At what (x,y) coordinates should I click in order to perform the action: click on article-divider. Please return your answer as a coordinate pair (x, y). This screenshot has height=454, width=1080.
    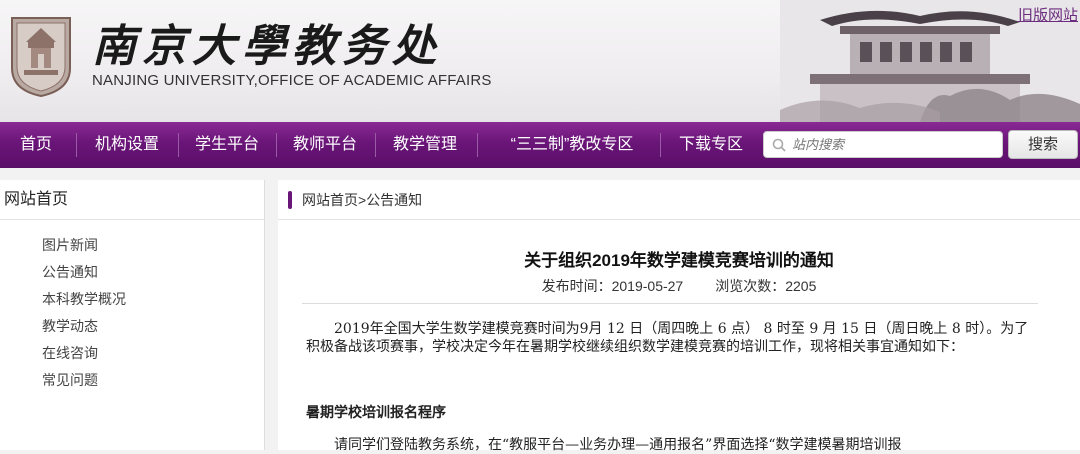
    Looking at the image, I should click on (670, 303).